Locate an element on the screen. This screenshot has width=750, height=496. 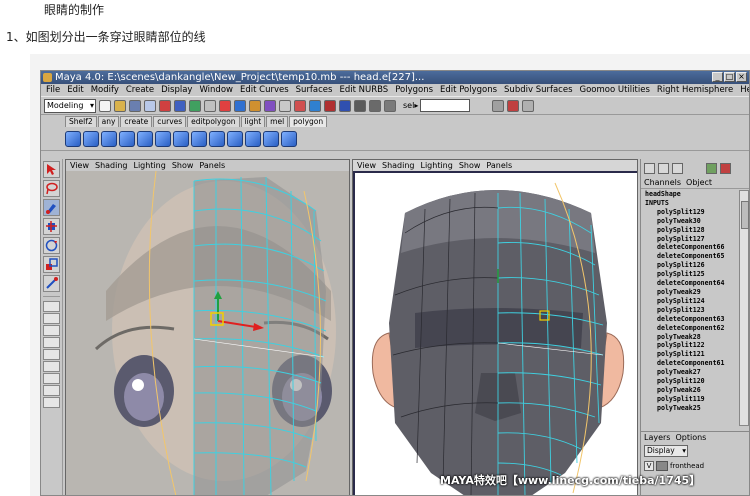
snap-curve-icon is located at coordinates (300, 105).